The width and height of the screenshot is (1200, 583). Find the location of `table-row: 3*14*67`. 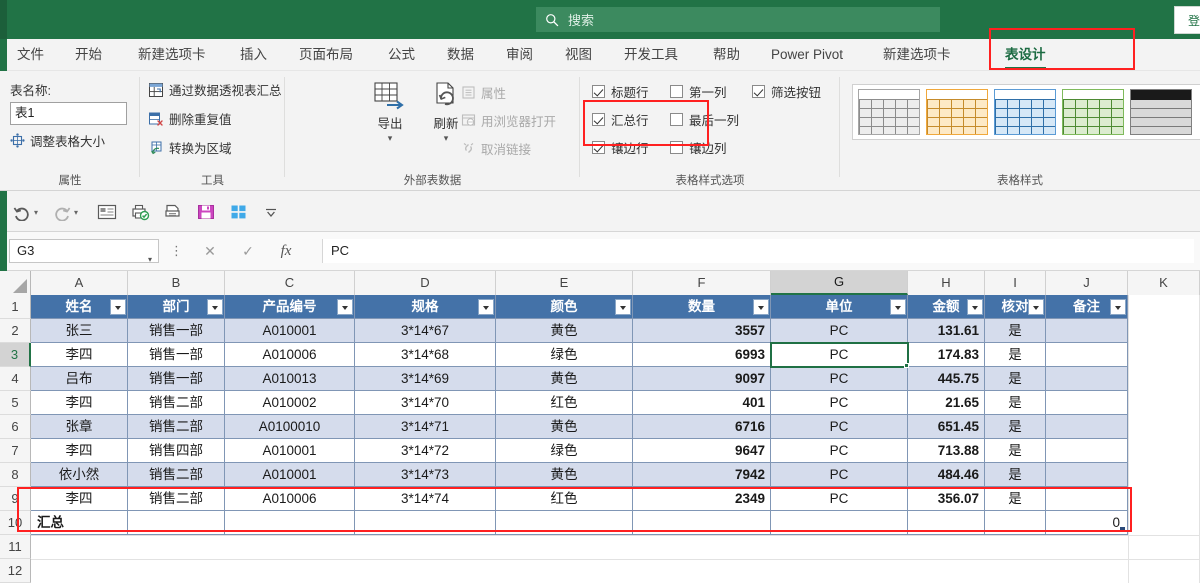

table-row: 3*14*67 is located at coordinates (425, 331).